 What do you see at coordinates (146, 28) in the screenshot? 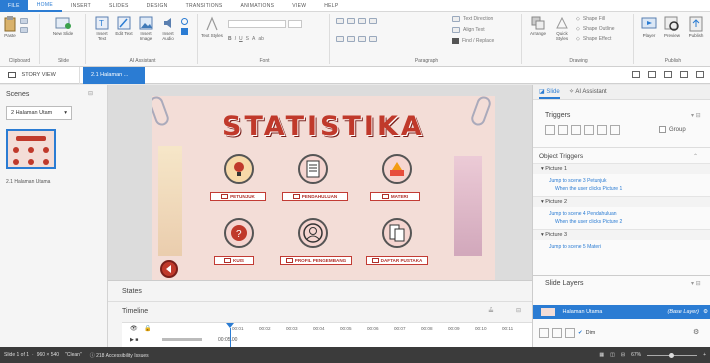
I see `insert-image-button: Insert Image` at bounding box center [146, 28].